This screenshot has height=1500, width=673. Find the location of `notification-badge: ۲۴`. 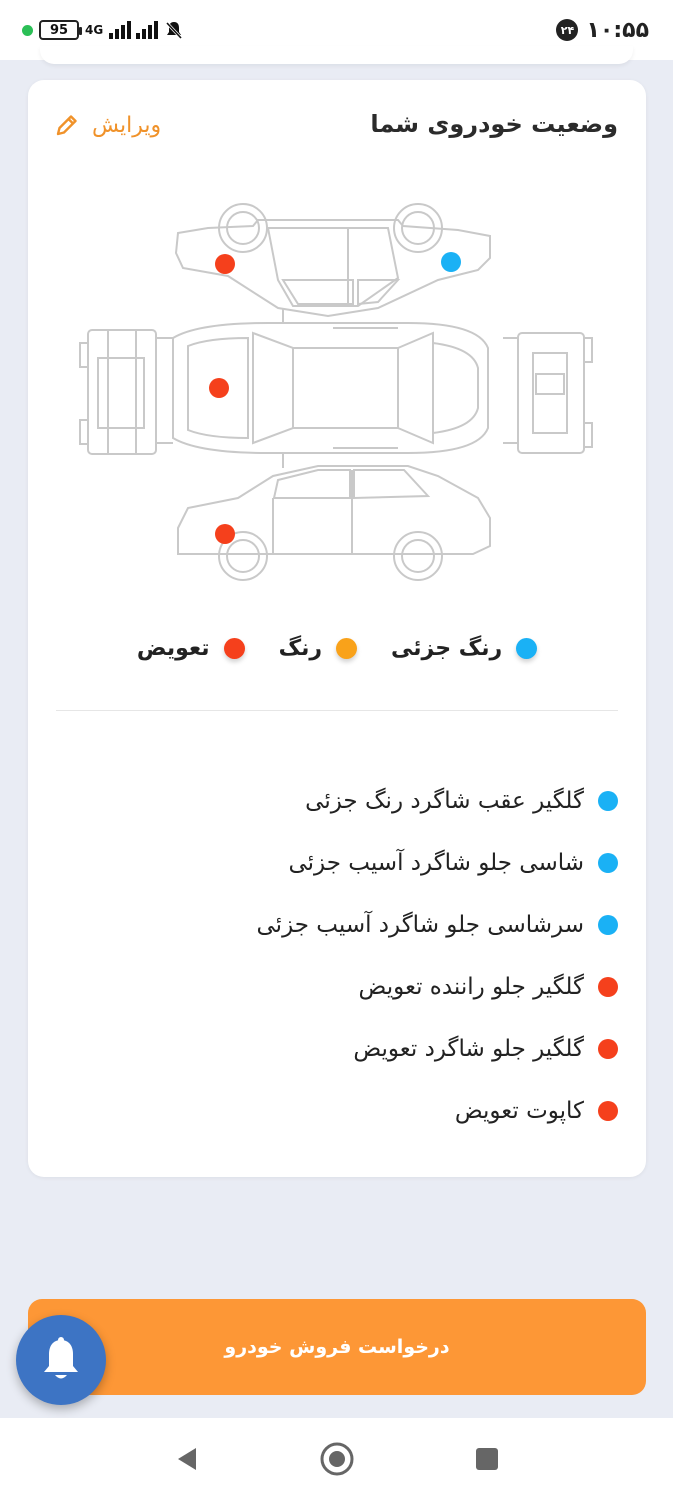

notification-badge: ۲۴ is located at coordinates (567, 30).